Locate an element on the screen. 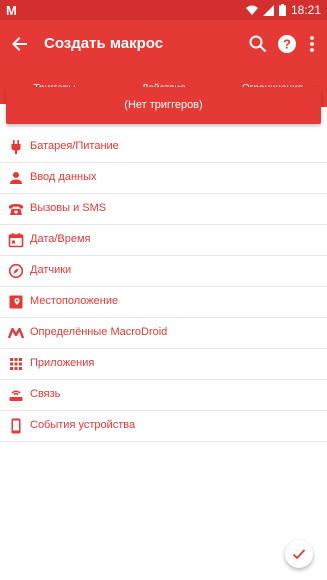  list-item-label: Связь is located at coordinates (45, 394).